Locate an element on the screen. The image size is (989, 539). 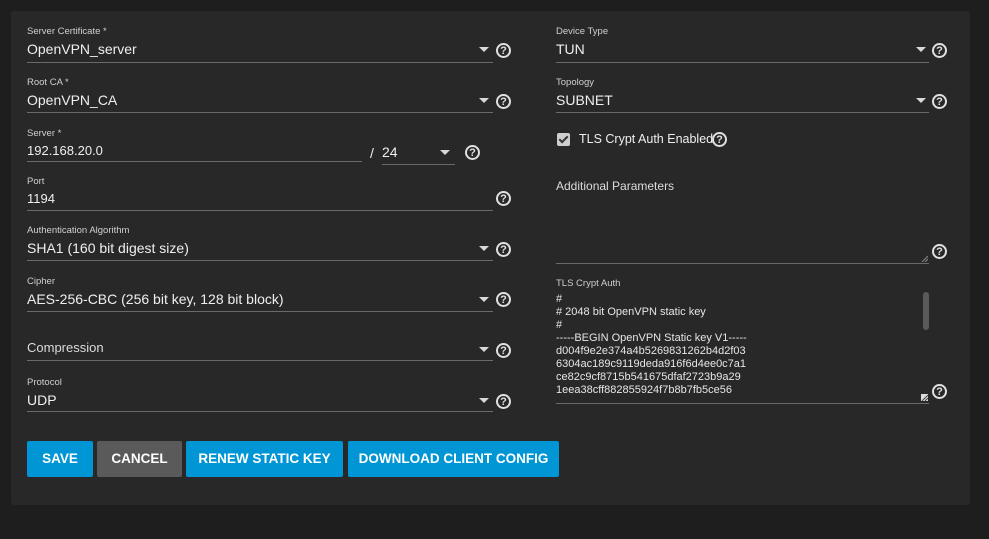
tls-crypt-auth-enabled-label: TLS Crypt Auth Enabled is located at coordinates (646, 139).